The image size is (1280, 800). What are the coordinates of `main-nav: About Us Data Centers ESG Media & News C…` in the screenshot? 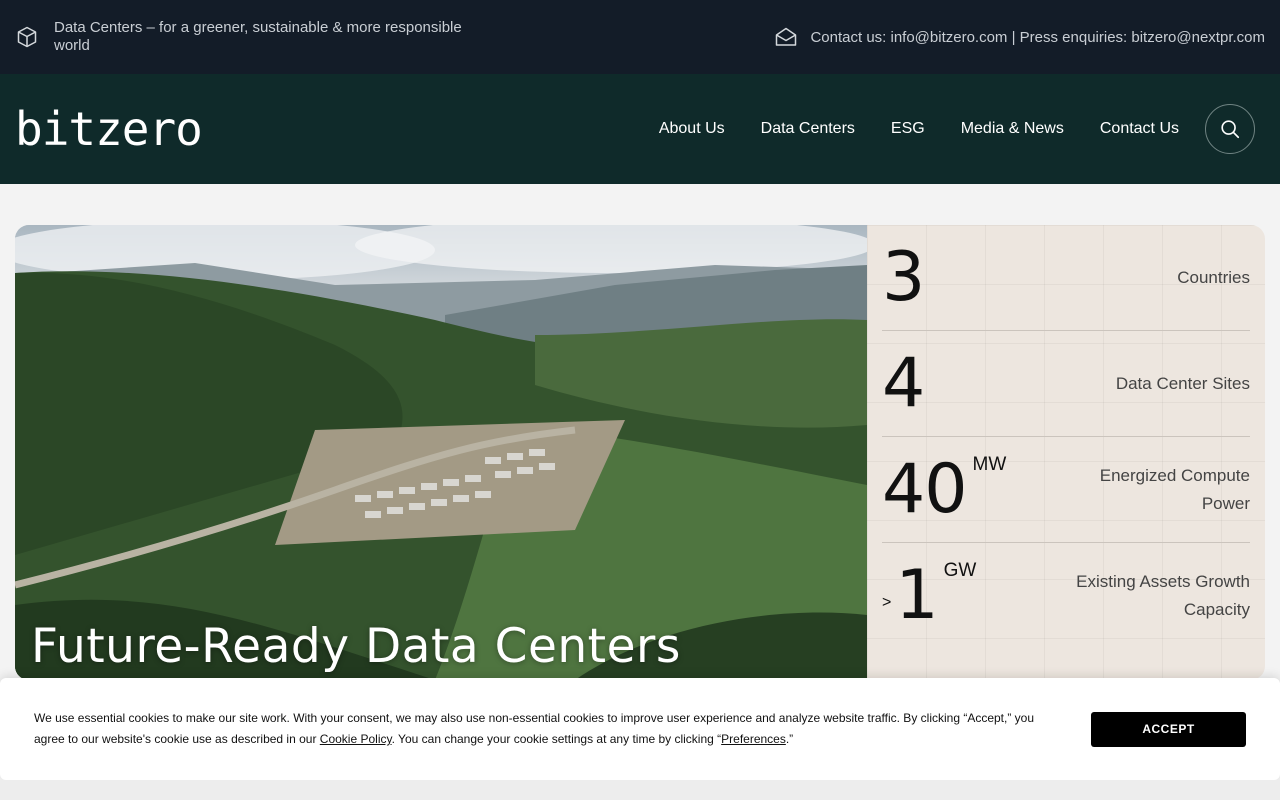 It's located at (957, 129).